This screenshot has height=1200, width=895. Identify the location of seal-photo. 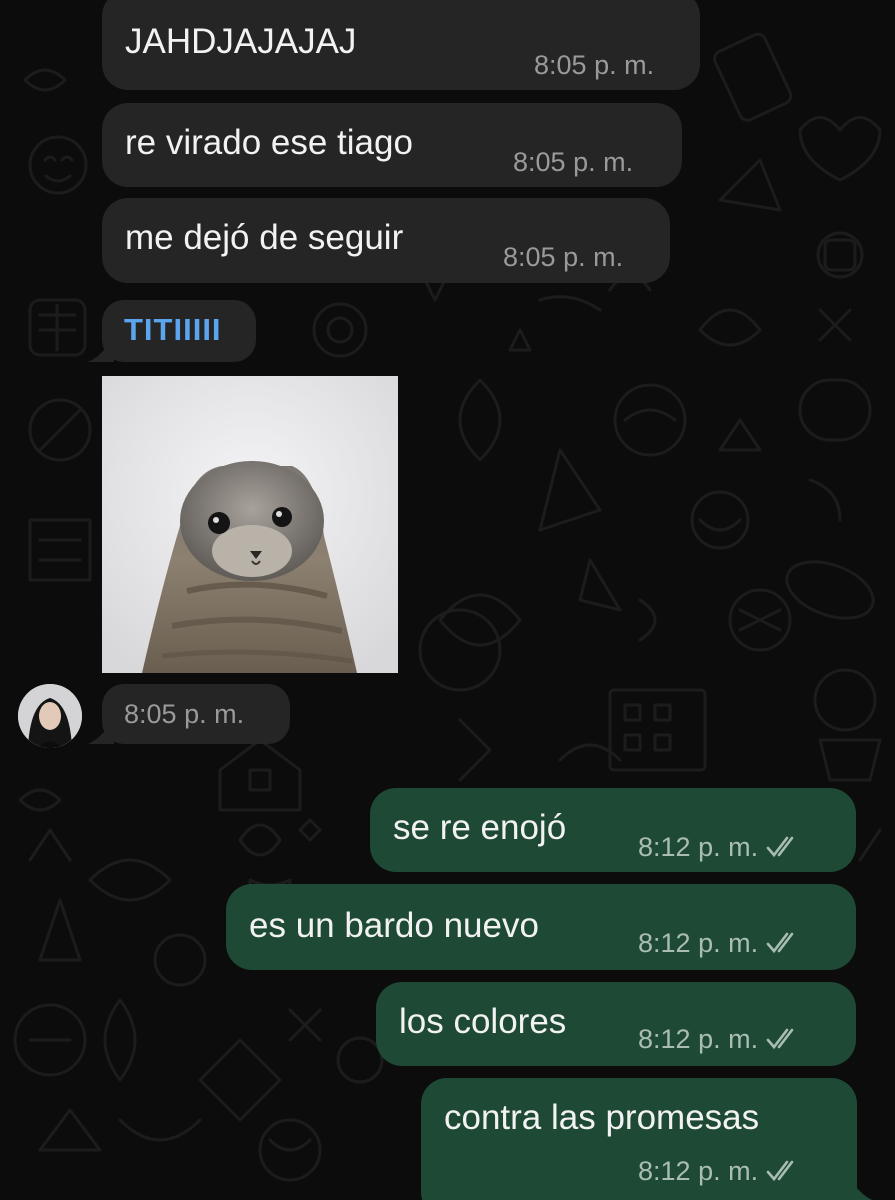
(250, 524).